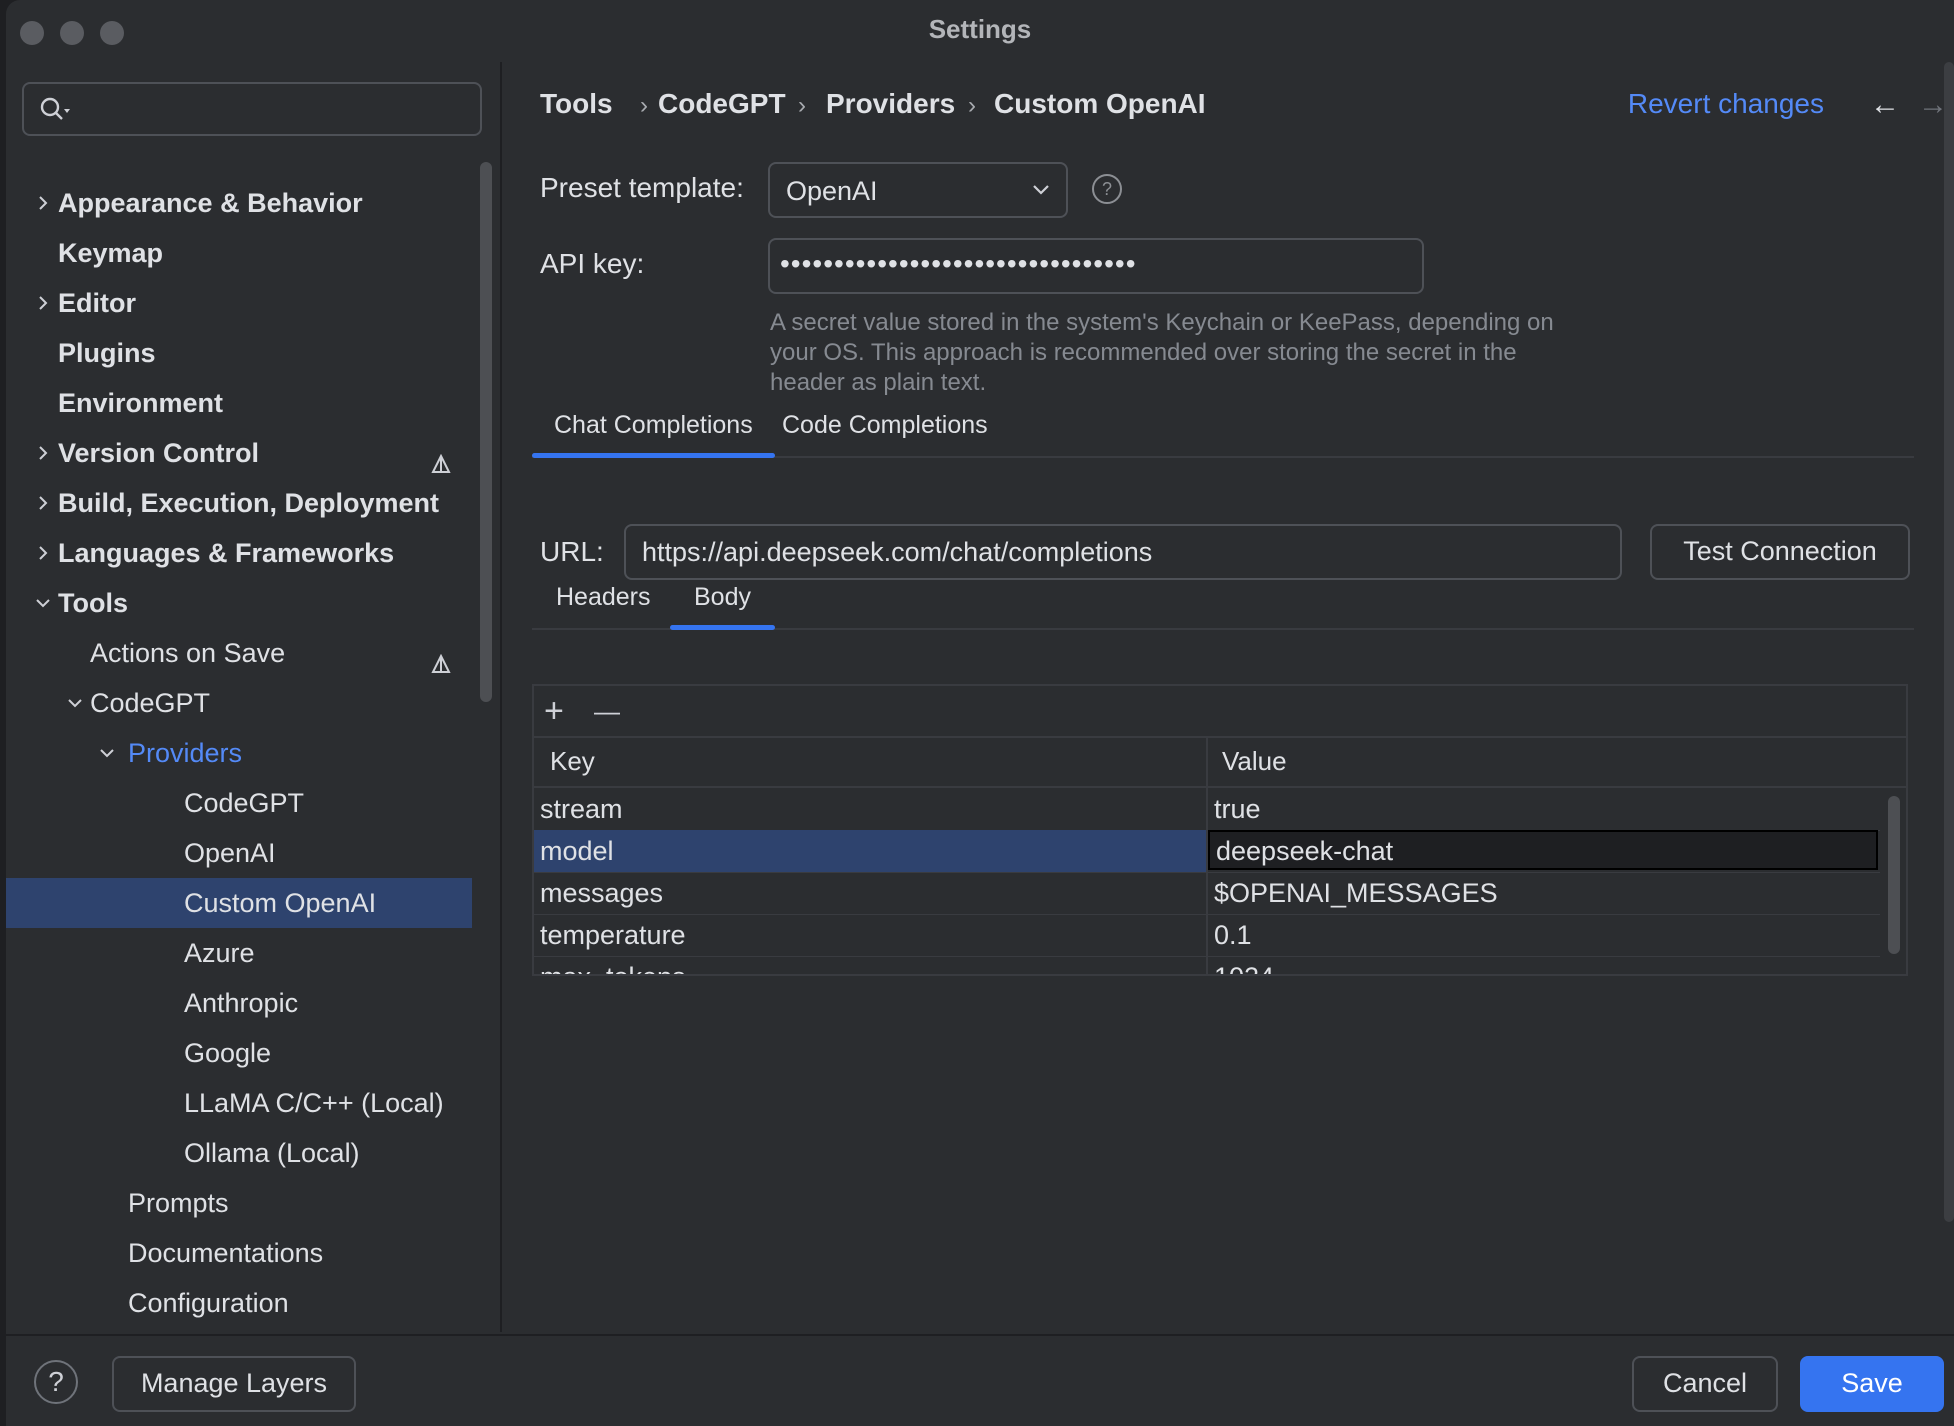 The height and width of the screenshot is (1426, 1954). Describe the element at coordinates (1894, 875) in the screenshot. I see `table-scrollbar` at that location.